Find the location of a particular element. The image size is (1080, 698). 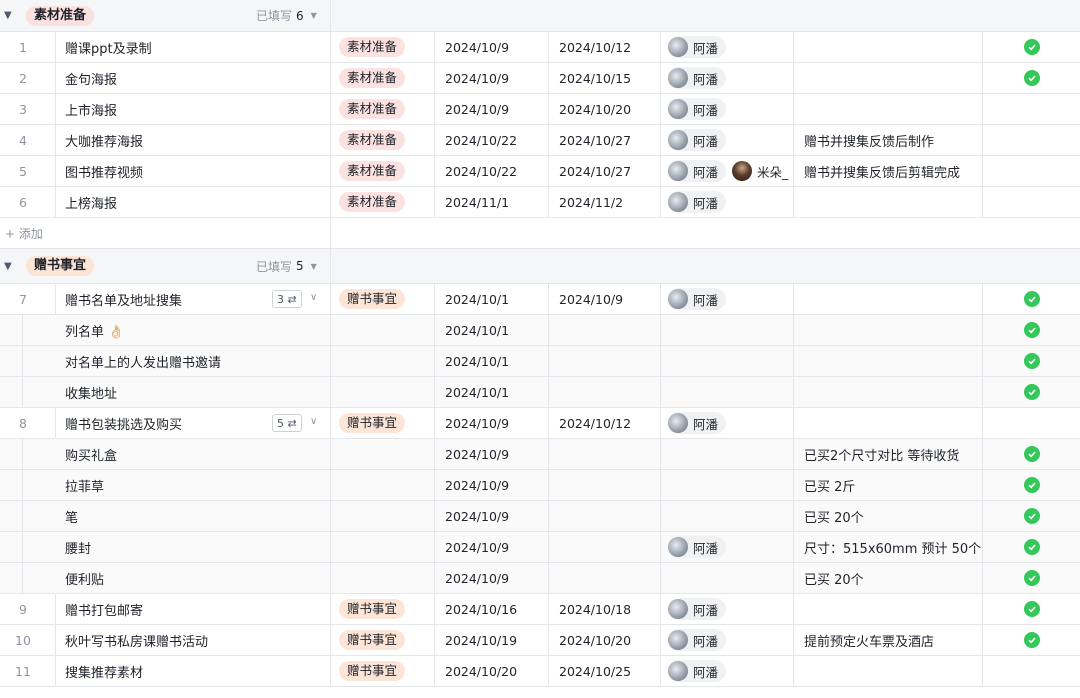

end-date: 2024/10/25 is located at coordinates (604, 671).